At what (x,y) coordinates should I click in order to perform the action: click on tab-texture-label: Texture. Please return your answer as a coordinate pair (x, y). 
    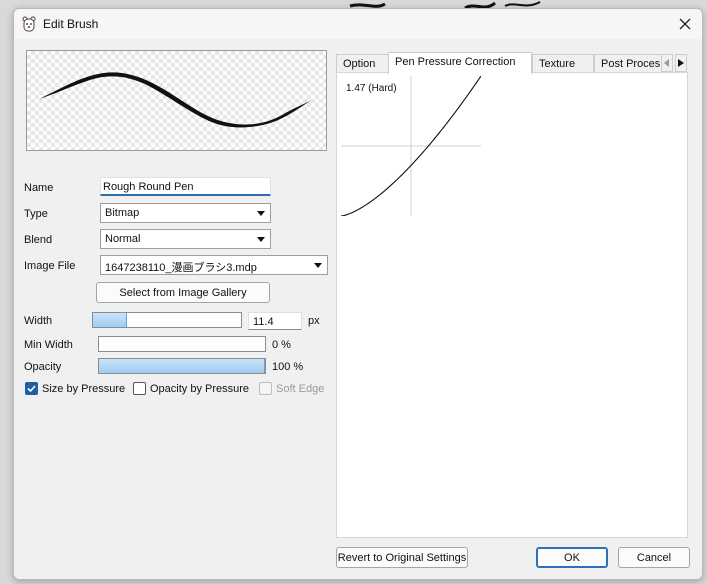
    Looking at the image, I should click on (557, 64).